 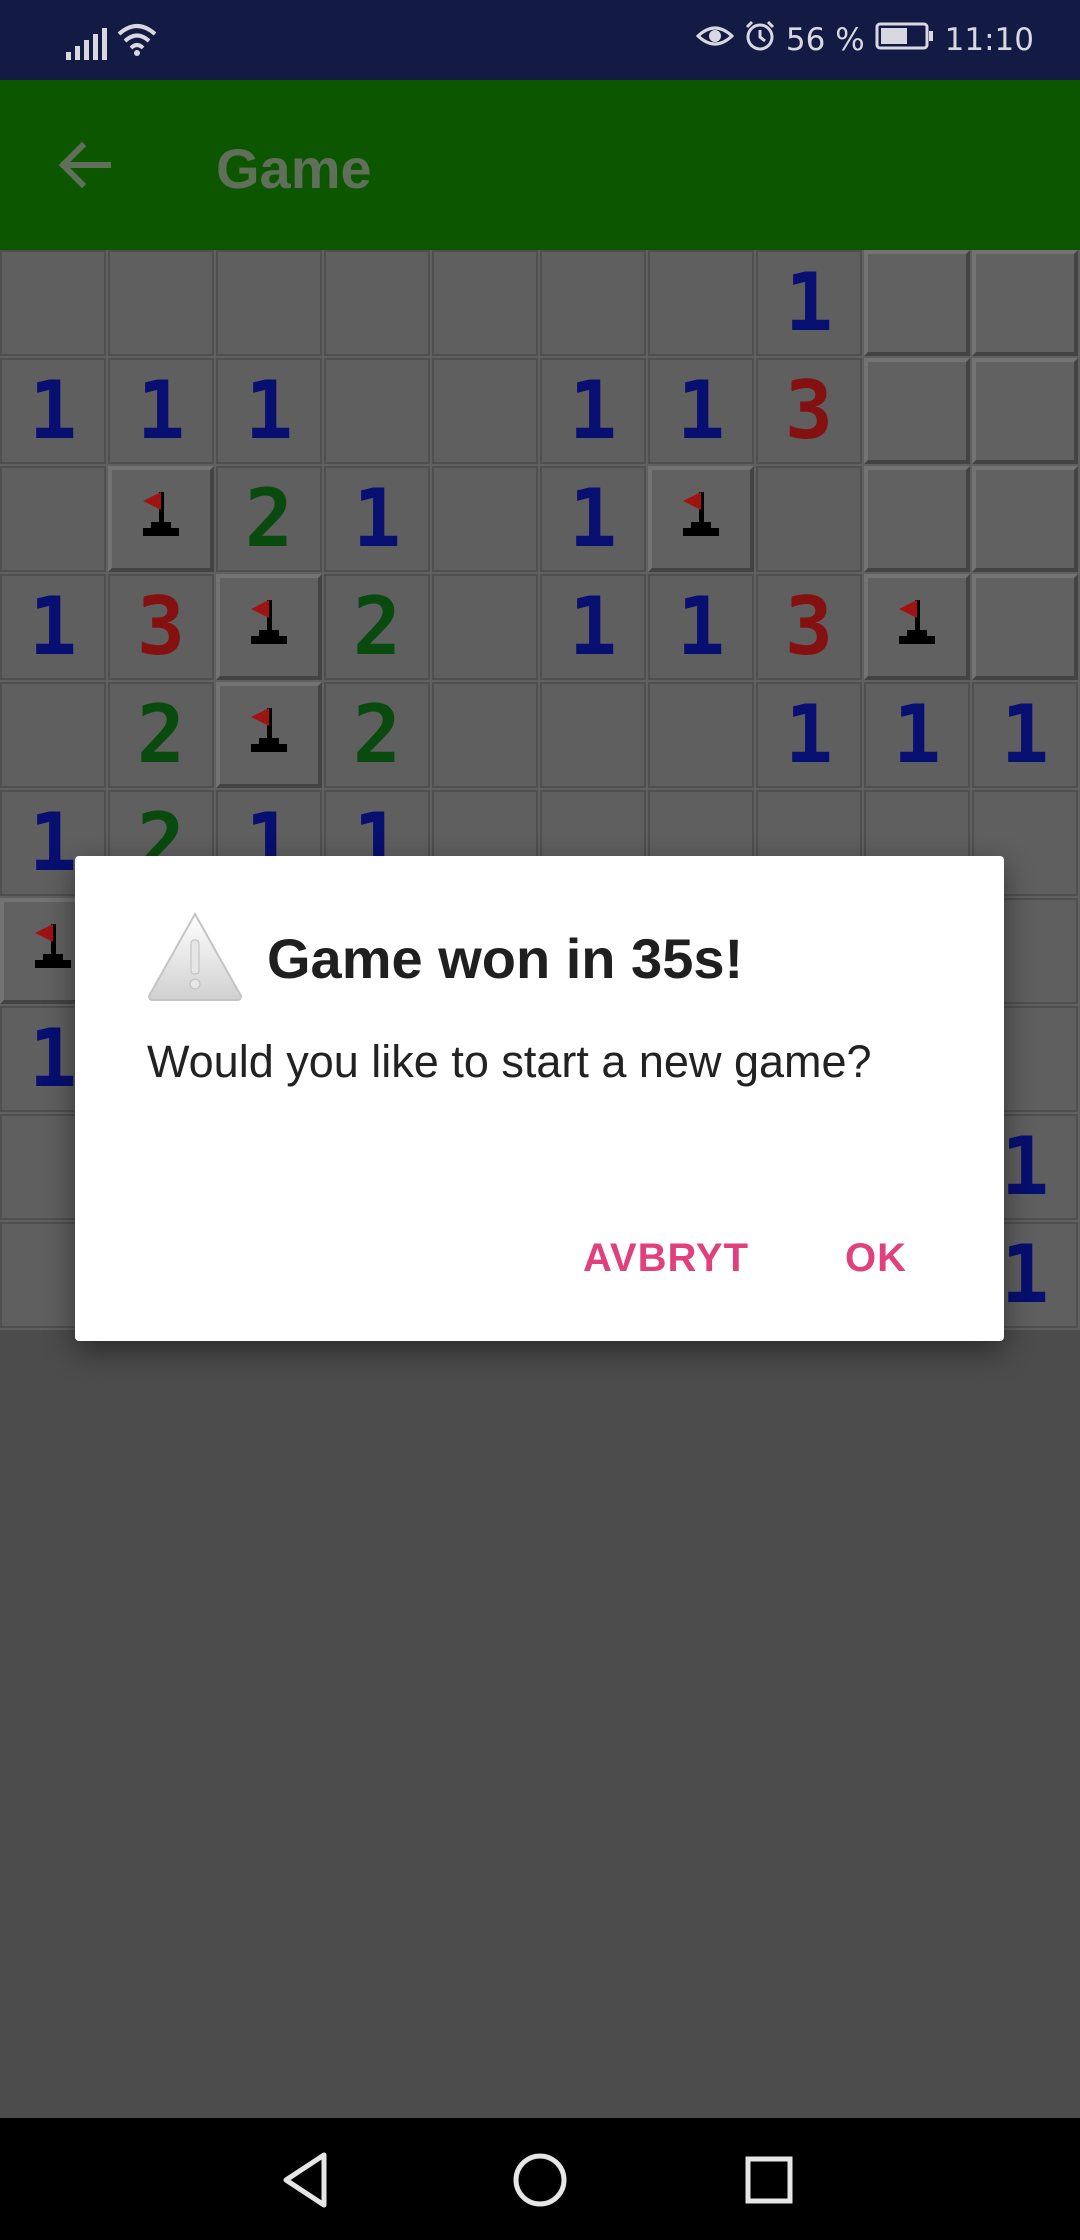 What do you see at coordinates (876, 1258) in the screenshot?
I see `ok-button: OK` at bounding box center [876, 1258].